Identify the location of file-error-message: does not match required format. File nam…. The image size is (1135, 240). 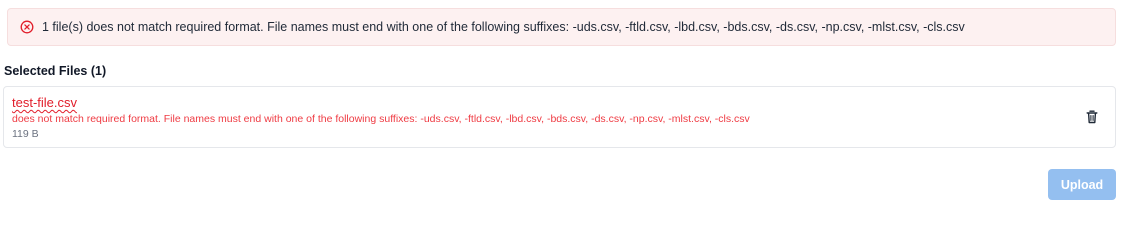
(381, 119).